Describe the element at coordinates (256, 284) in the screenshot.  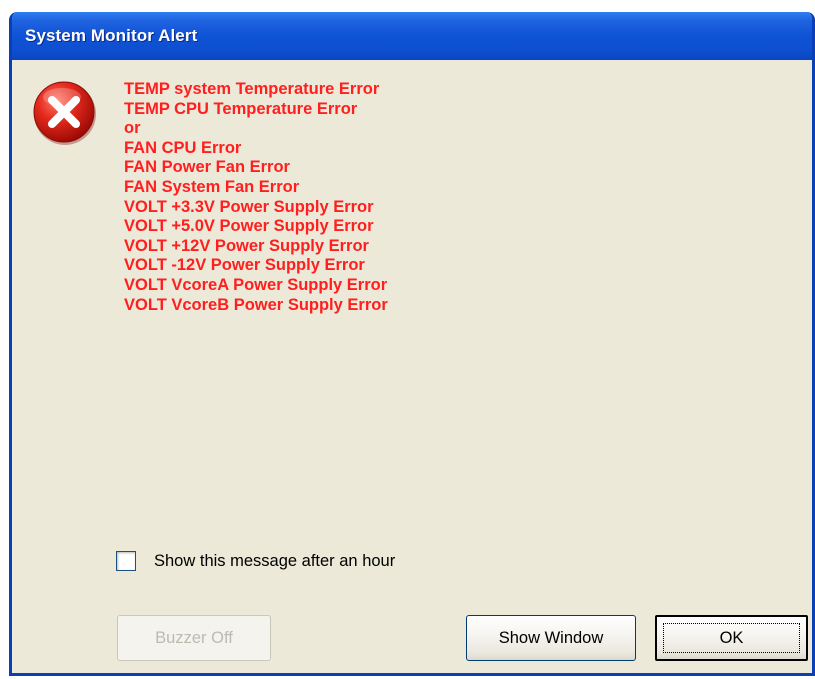
I see `error-message: VOLT VcoreA Power Supply Error` at that location.